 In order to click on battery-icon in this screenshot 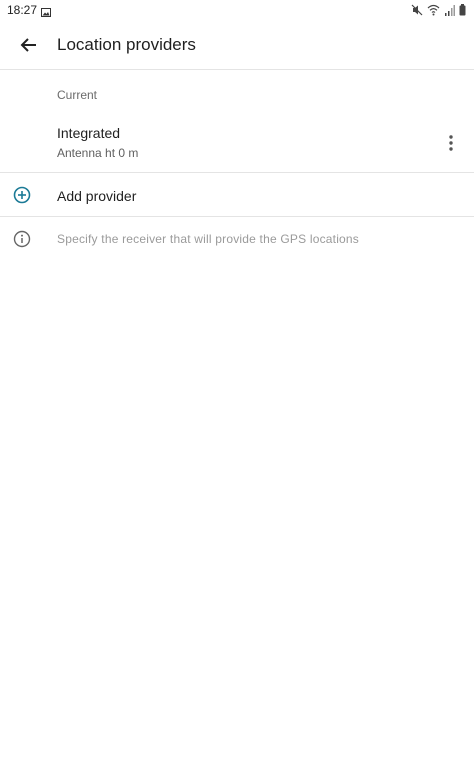, I will do `click(462, 12)`.